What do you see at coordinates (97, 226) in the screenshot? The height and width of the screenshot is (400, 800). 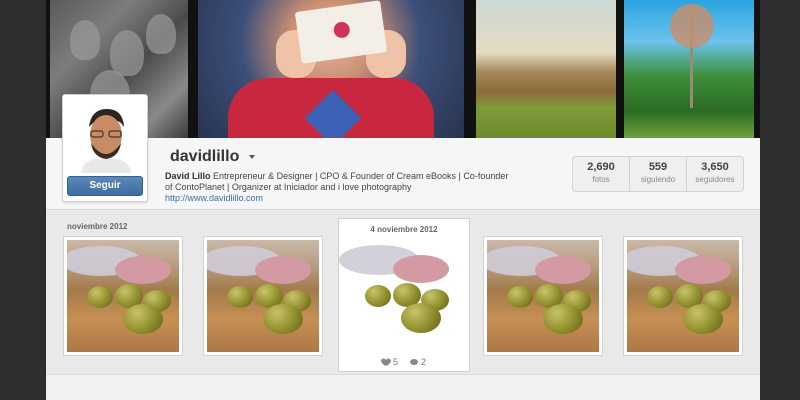 I see `month-label: noviembre 2012` at bounding box center [97, 226].